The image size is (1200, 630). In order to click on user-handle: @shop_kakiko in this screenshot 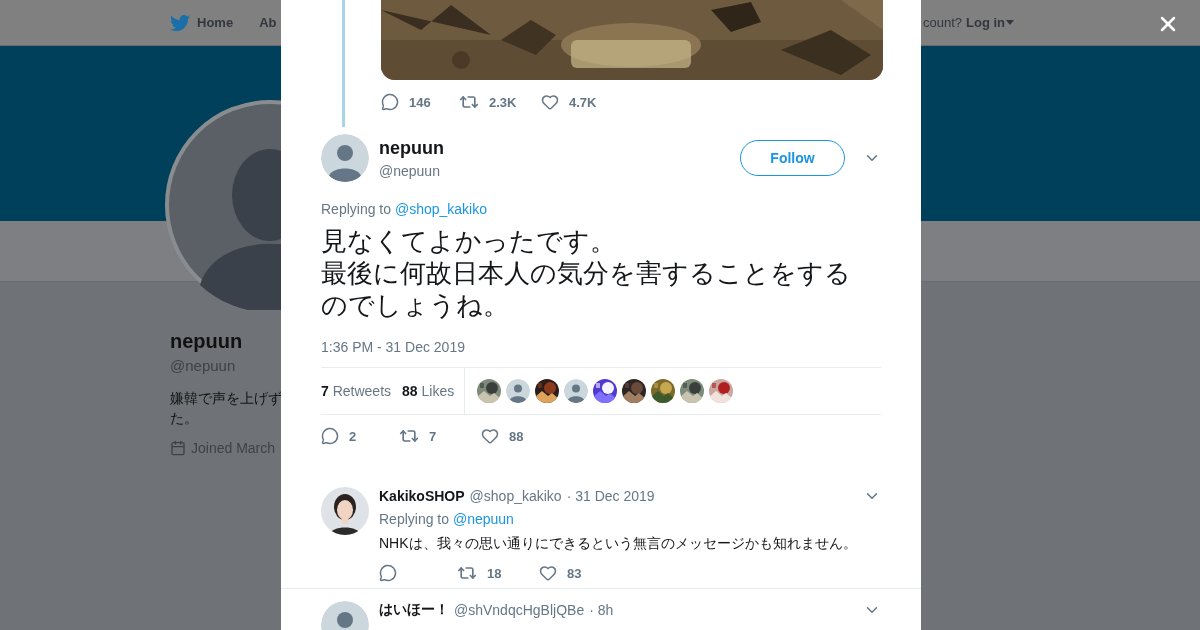, I will do `click(515, 496)`.